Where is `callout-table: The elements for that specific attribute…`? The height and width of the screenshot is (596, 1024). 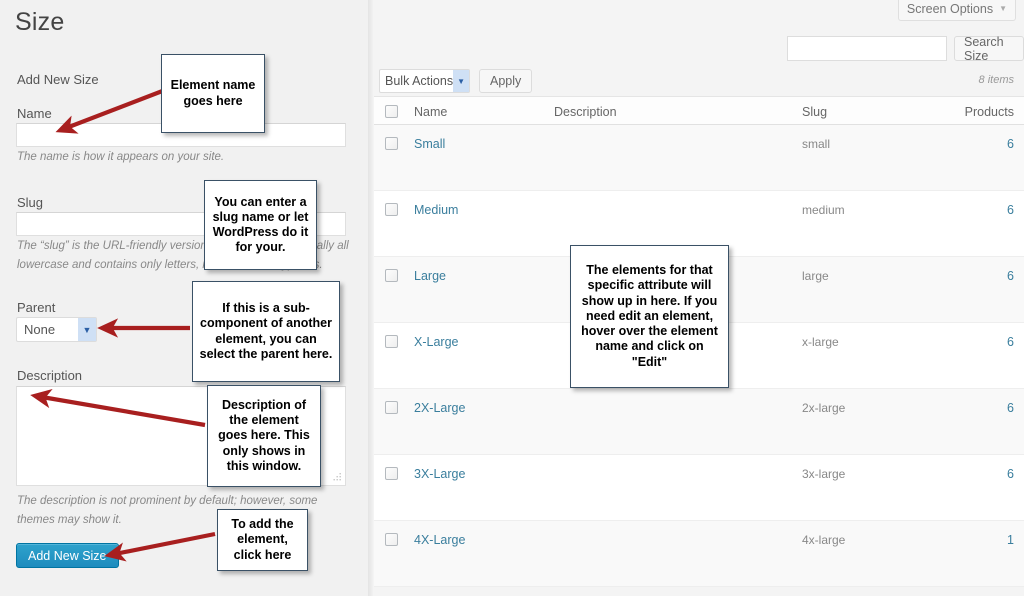 callout-table: The elements for that specific attribute… is located at coordinates (649, 316).